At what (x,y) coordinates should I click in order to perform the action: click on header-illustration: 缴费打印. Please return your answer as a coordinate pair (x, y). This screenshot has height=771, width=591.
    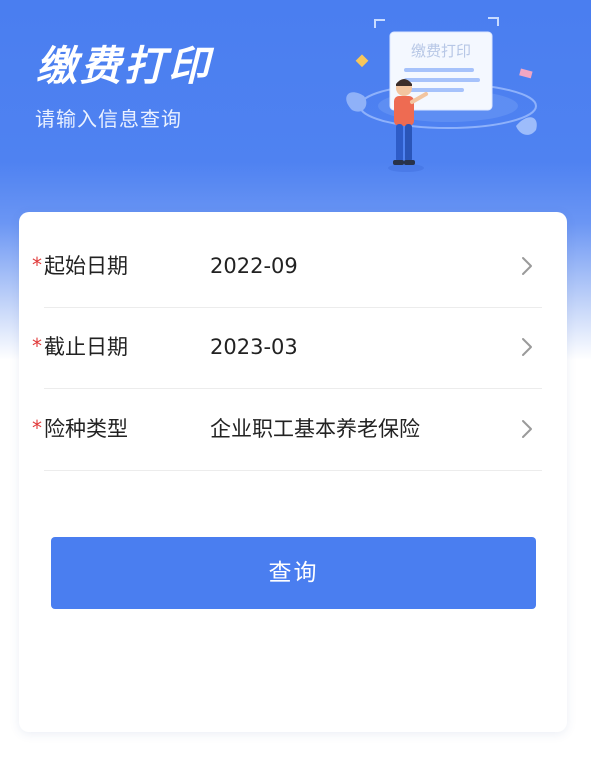
    Looking at the image, I should click on (441, 94).